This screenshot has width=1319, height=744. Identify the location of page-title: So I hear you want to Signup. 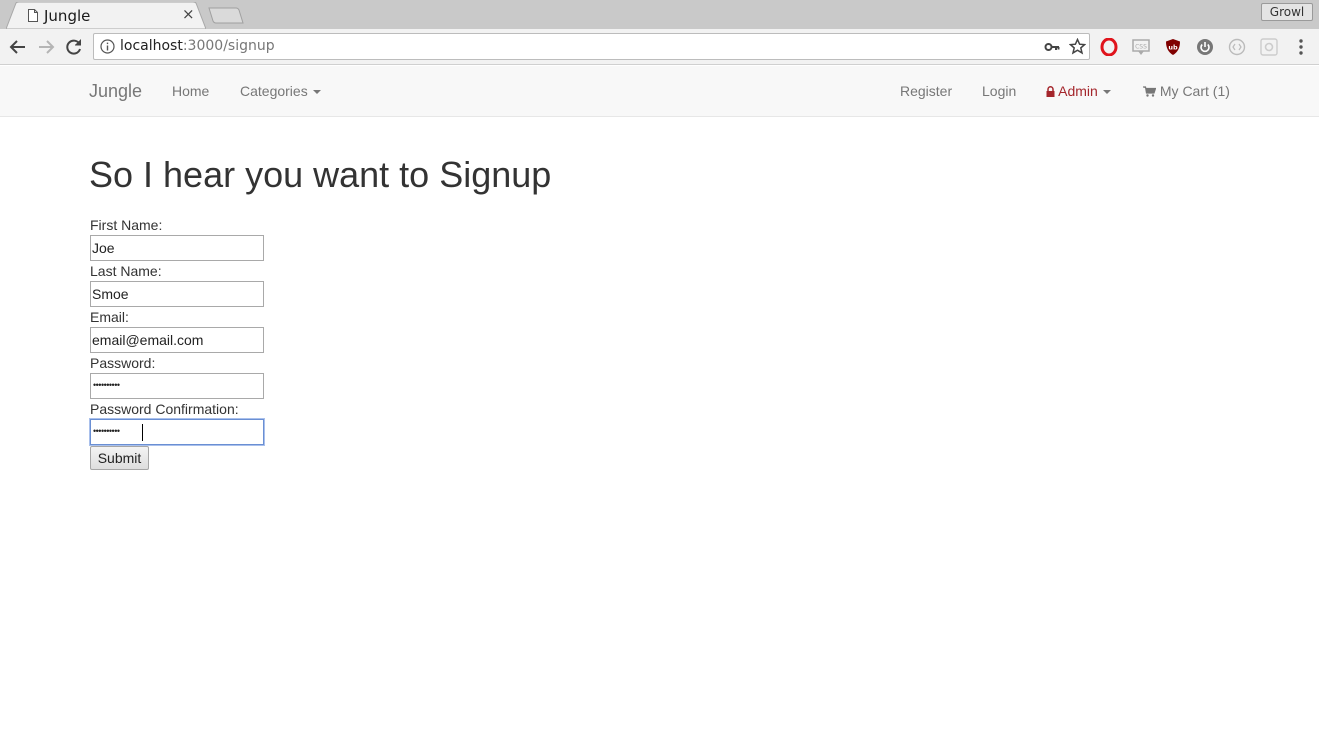
(320, 174).